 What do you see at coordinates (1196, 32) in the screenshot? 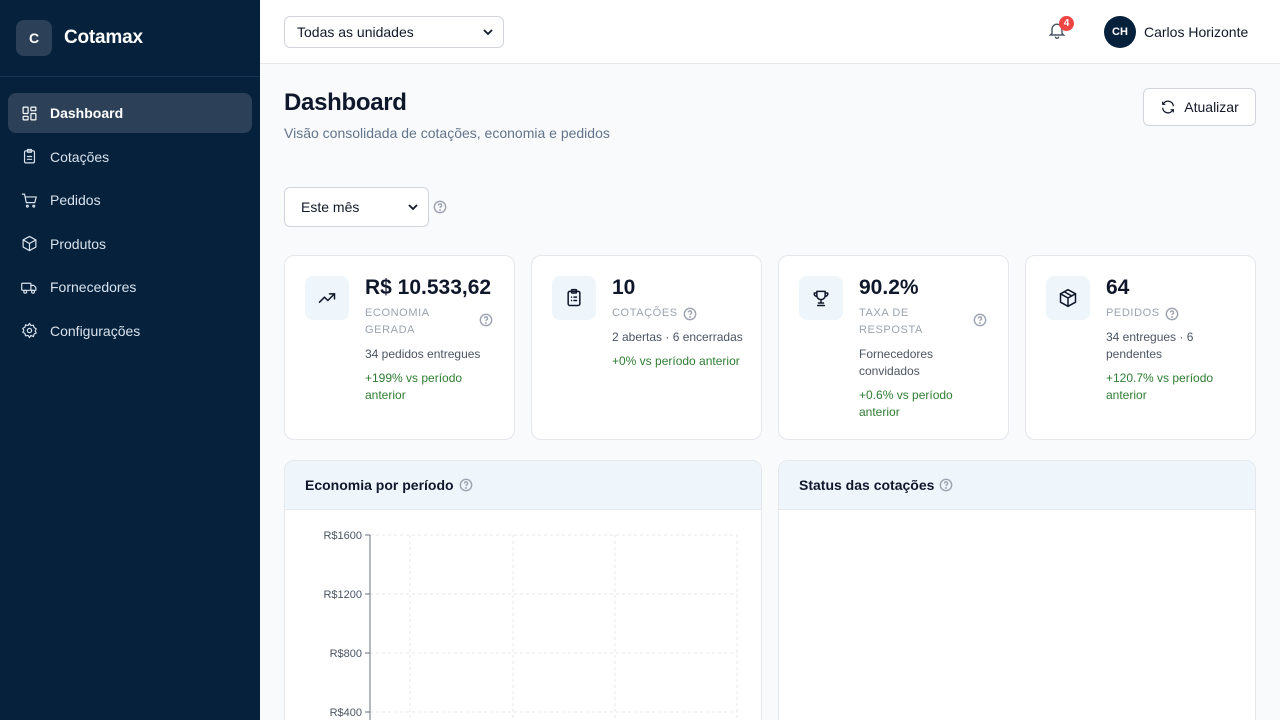
I see `user-name: Carlos Horizonte` at bounding box center [1196, 32].